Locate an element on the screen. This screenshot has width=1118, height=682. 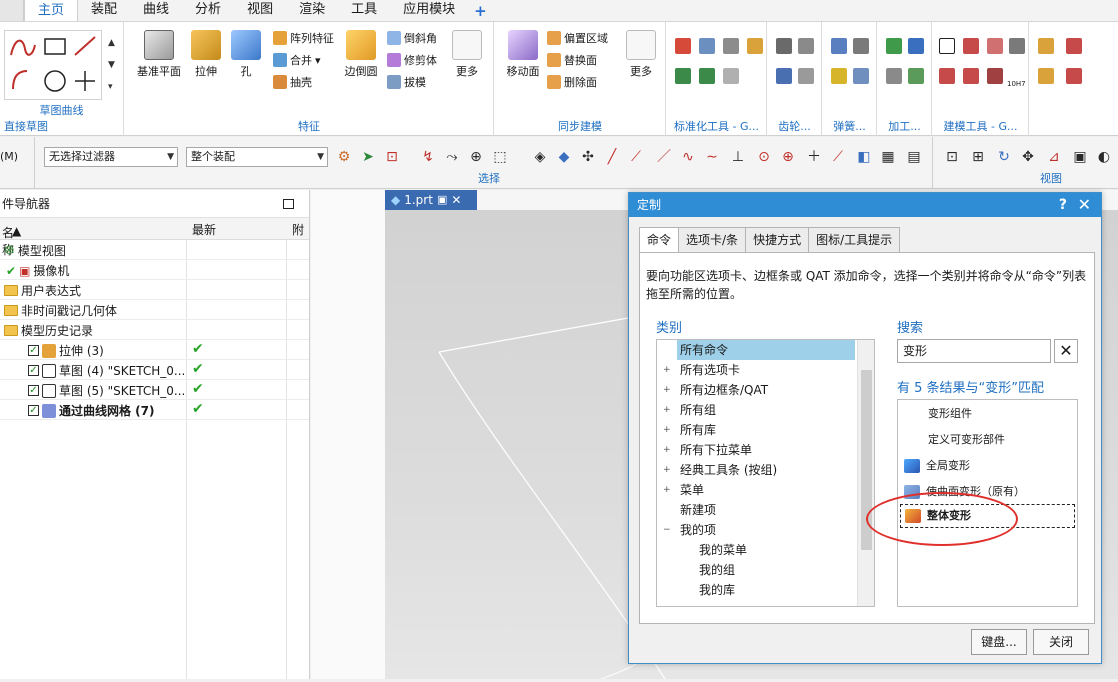
polyline-icon: ∿ is located at coordinates (688, 157).